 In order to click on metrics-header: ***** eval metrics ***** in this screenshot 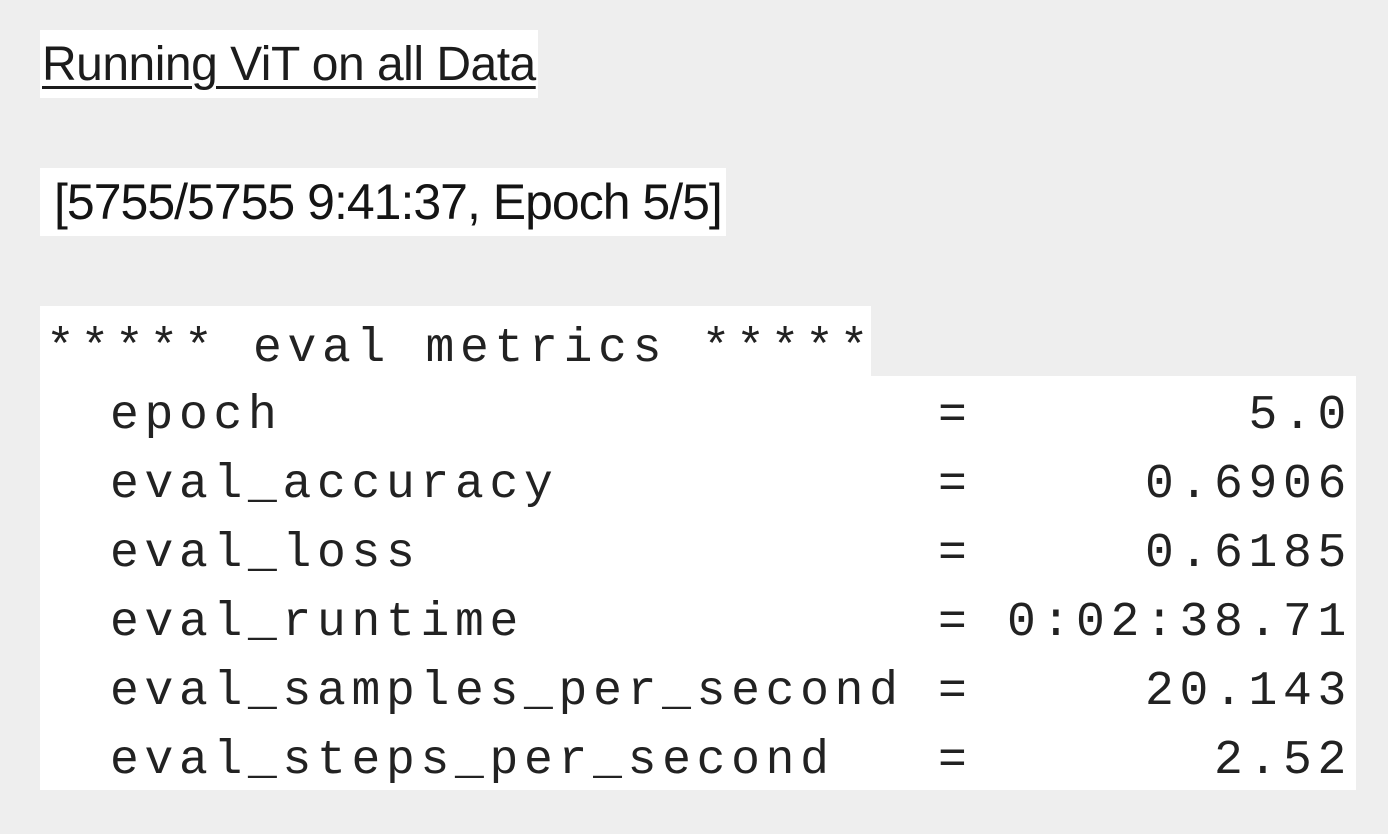, I will do `click(460, 349)`.